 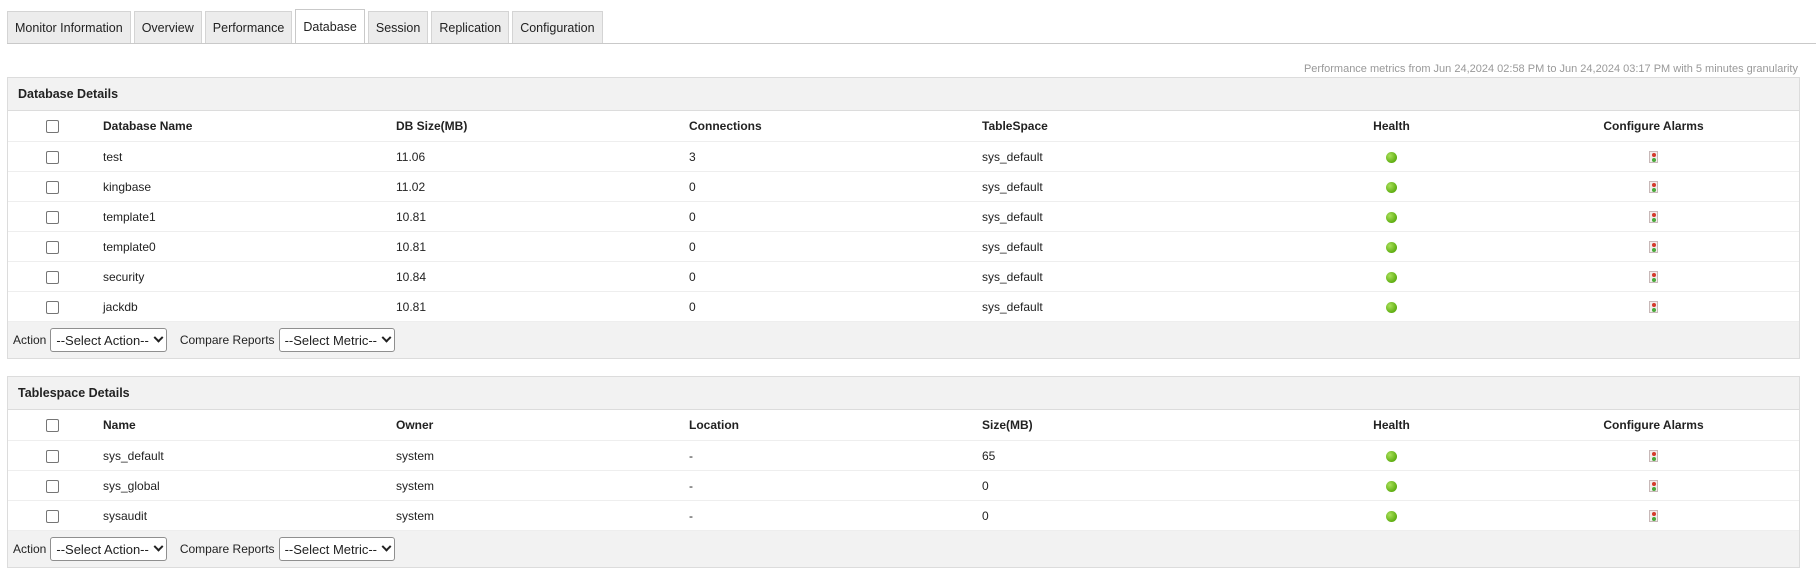 I want to click on database-name-cell: template0, so click(x=249, y=246).